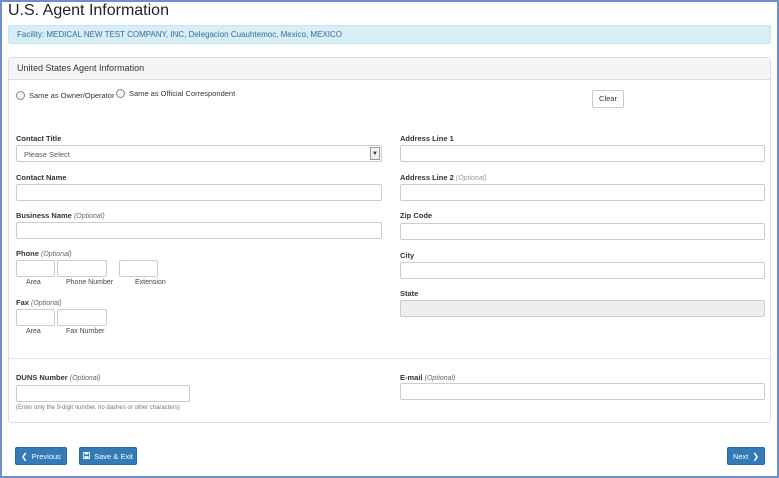 Image resolution: width=779 pixels, height=478 pixels. Describe the element at coordinates (416, 215) in the screenshot. I see `zip-code-label: Zip Code` at that location.